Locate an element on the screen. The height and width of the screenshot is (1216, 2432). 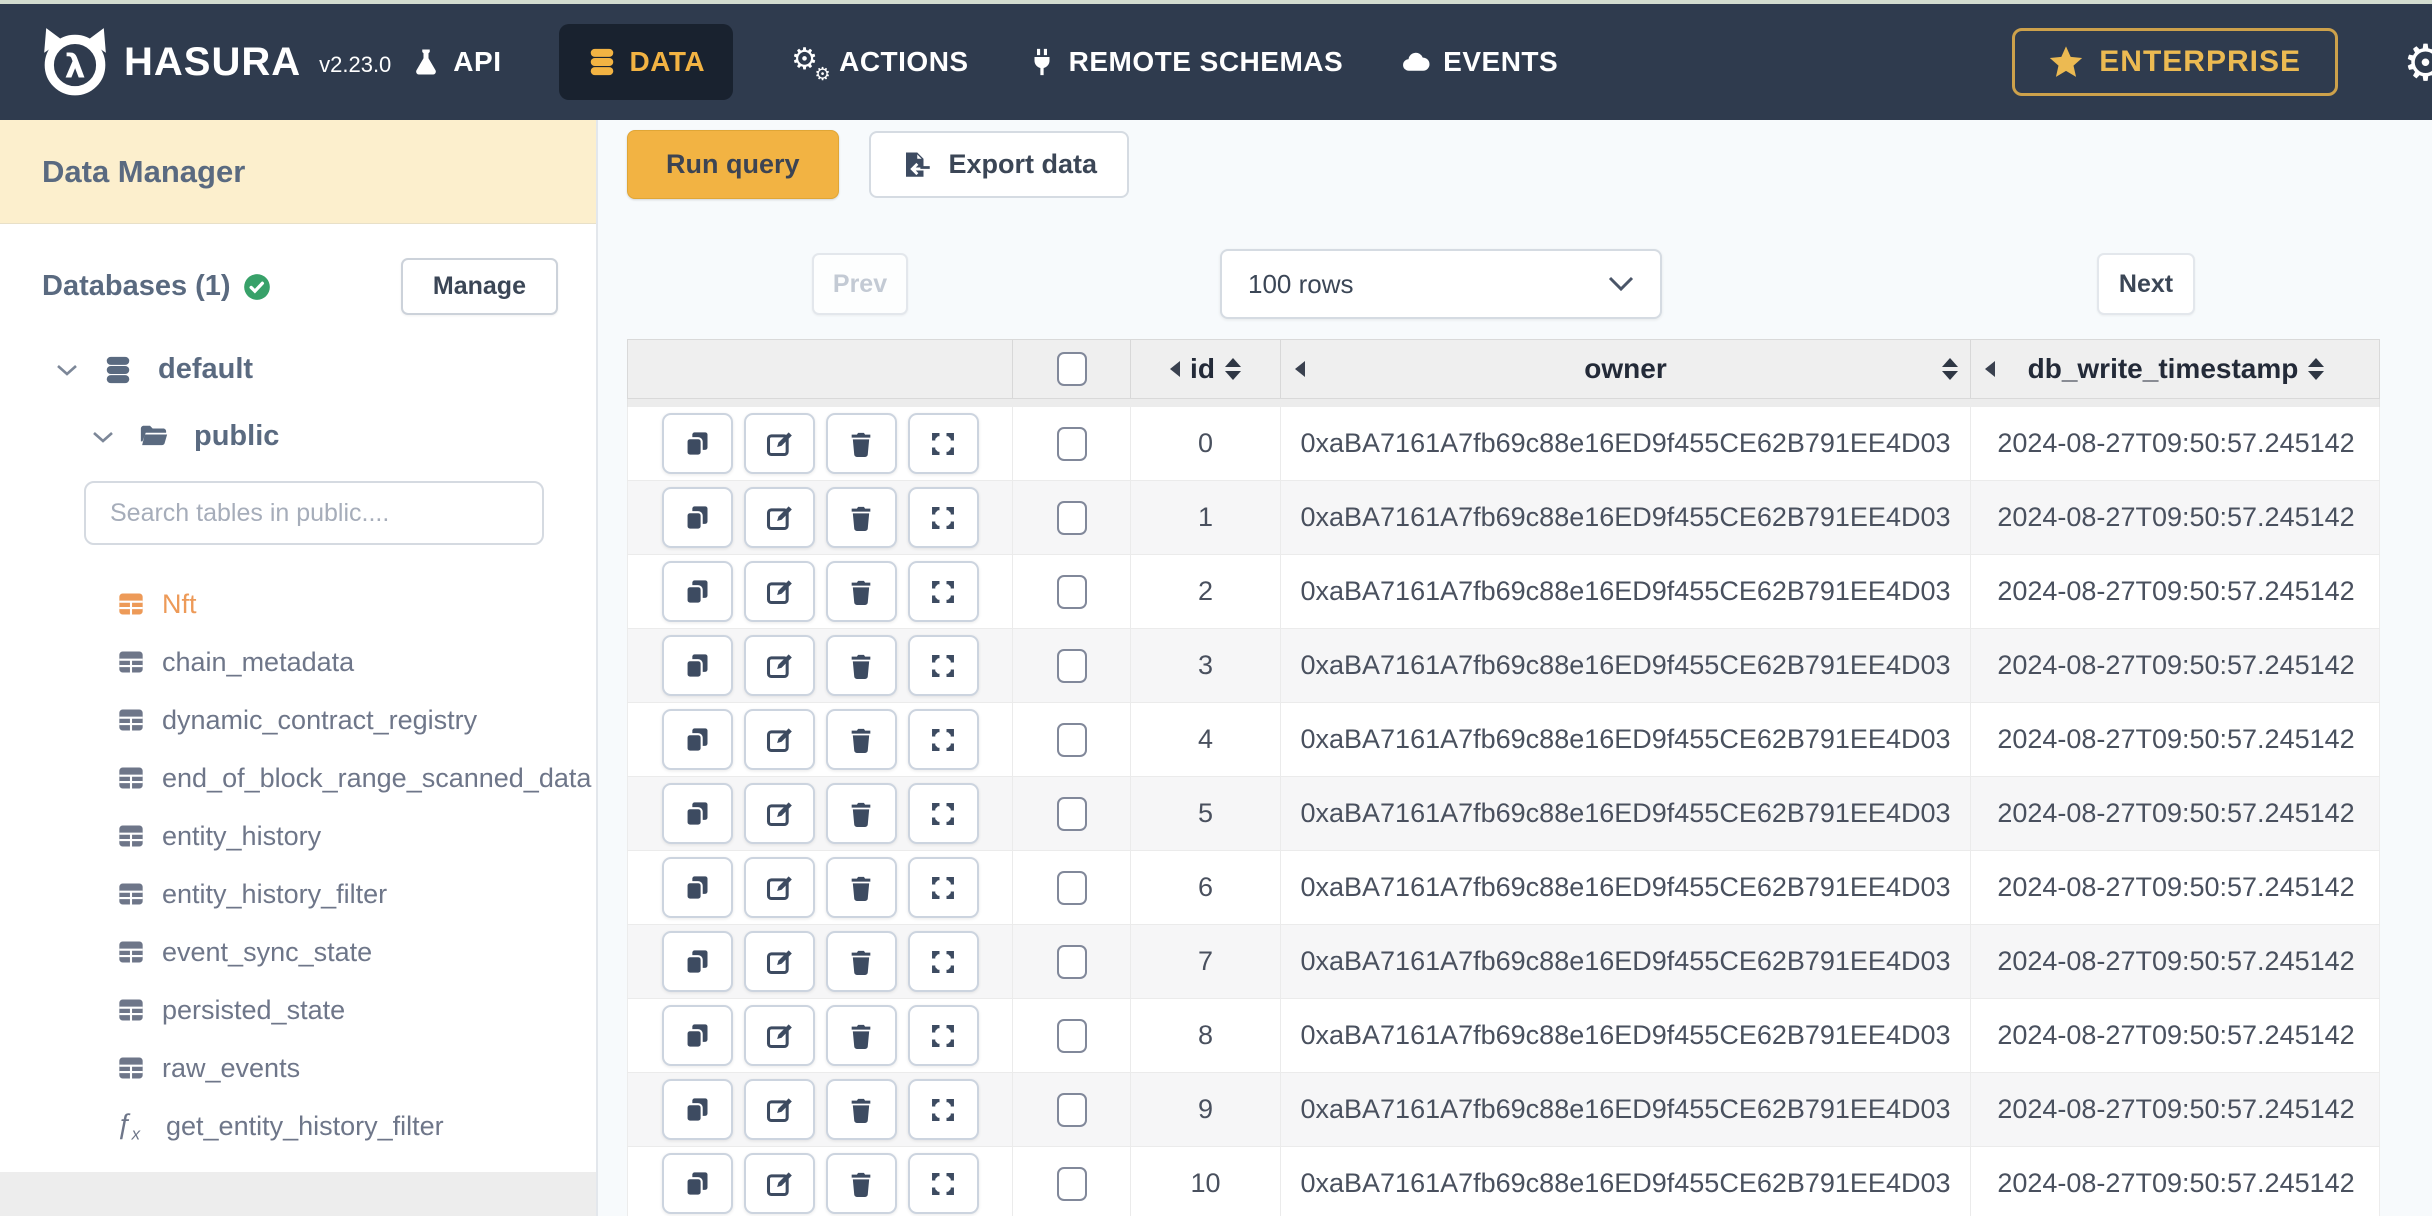
sidebar-table-item: persisted_state is located at coordinates (298, 1010).